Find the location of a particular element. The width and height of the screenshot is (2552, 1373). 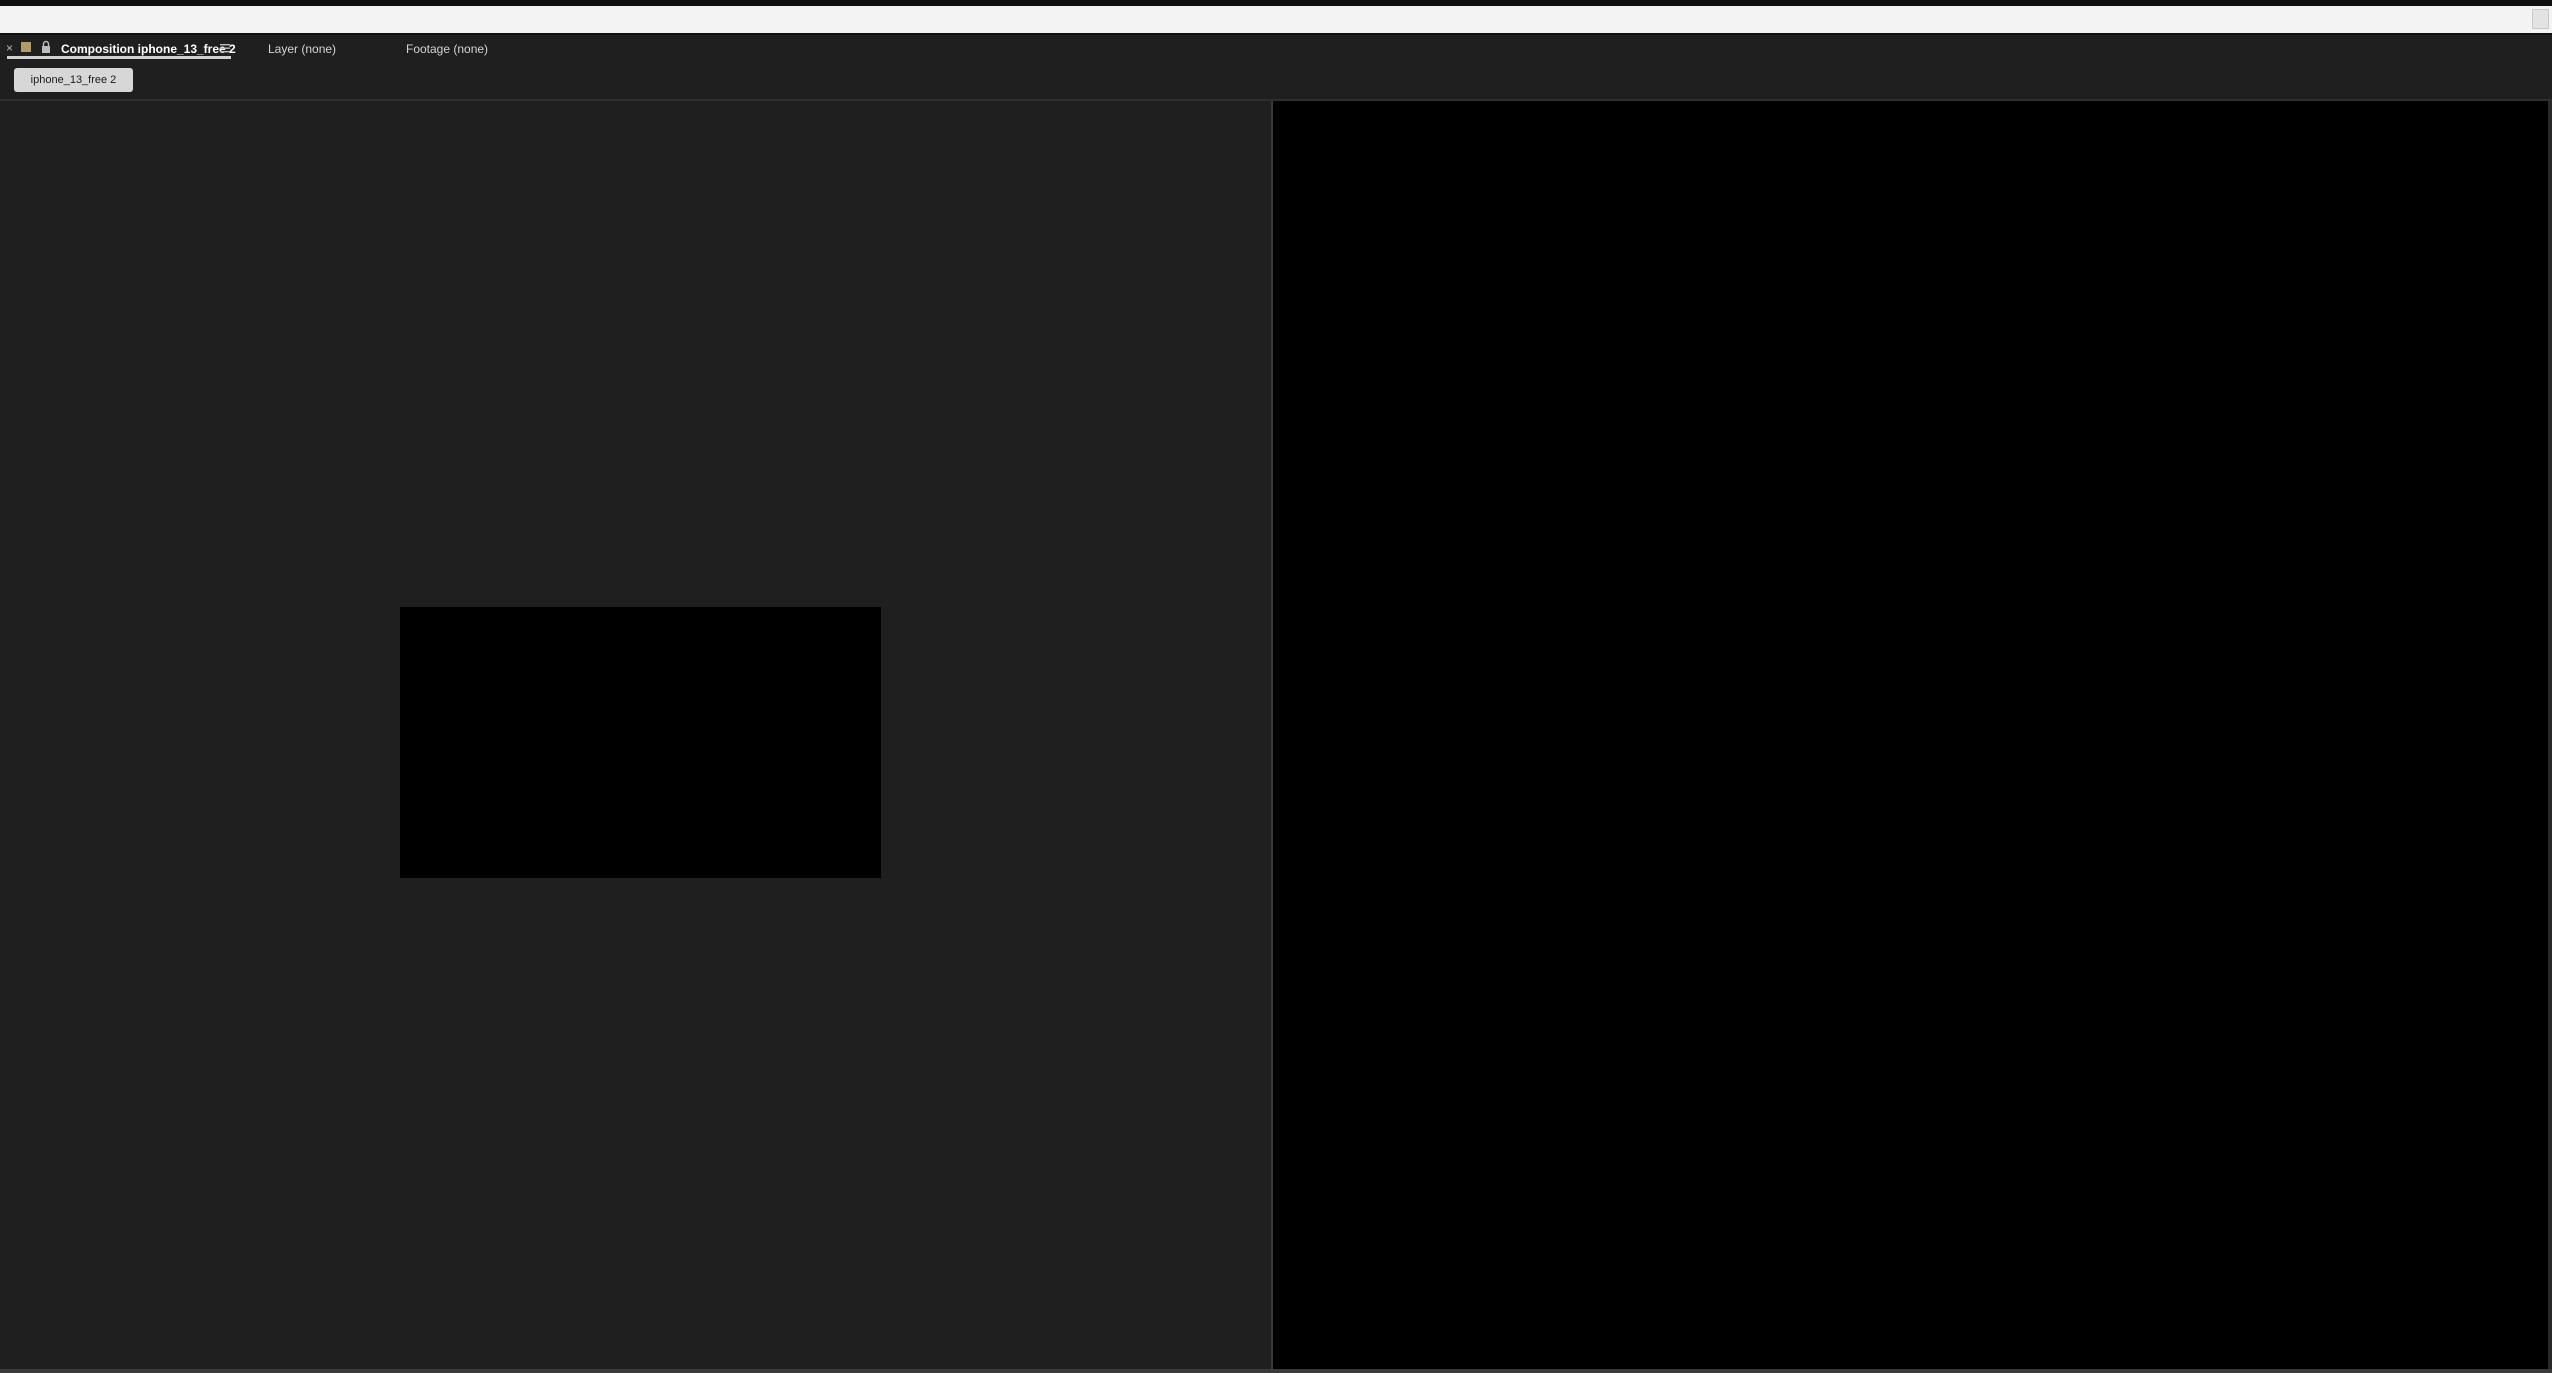

composition-navigator-bar is located at coordinates (1276, 82).